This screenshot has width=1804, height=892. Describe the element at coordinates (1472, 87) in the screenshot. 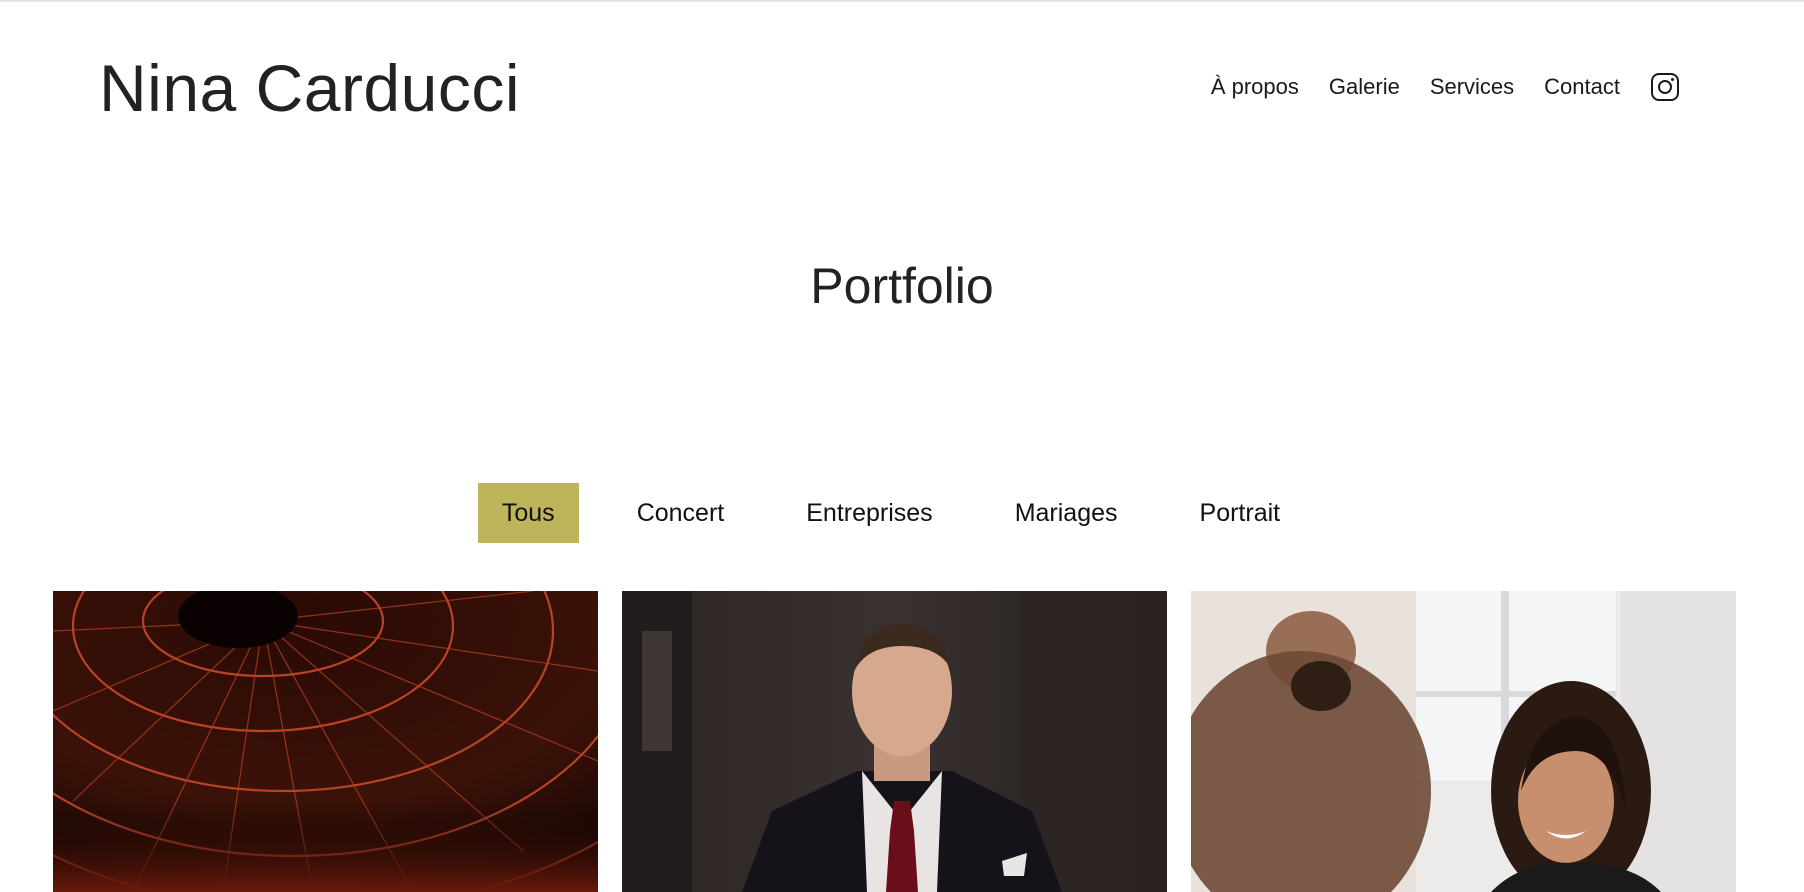

I see `nav-link-services: Services` at that location.